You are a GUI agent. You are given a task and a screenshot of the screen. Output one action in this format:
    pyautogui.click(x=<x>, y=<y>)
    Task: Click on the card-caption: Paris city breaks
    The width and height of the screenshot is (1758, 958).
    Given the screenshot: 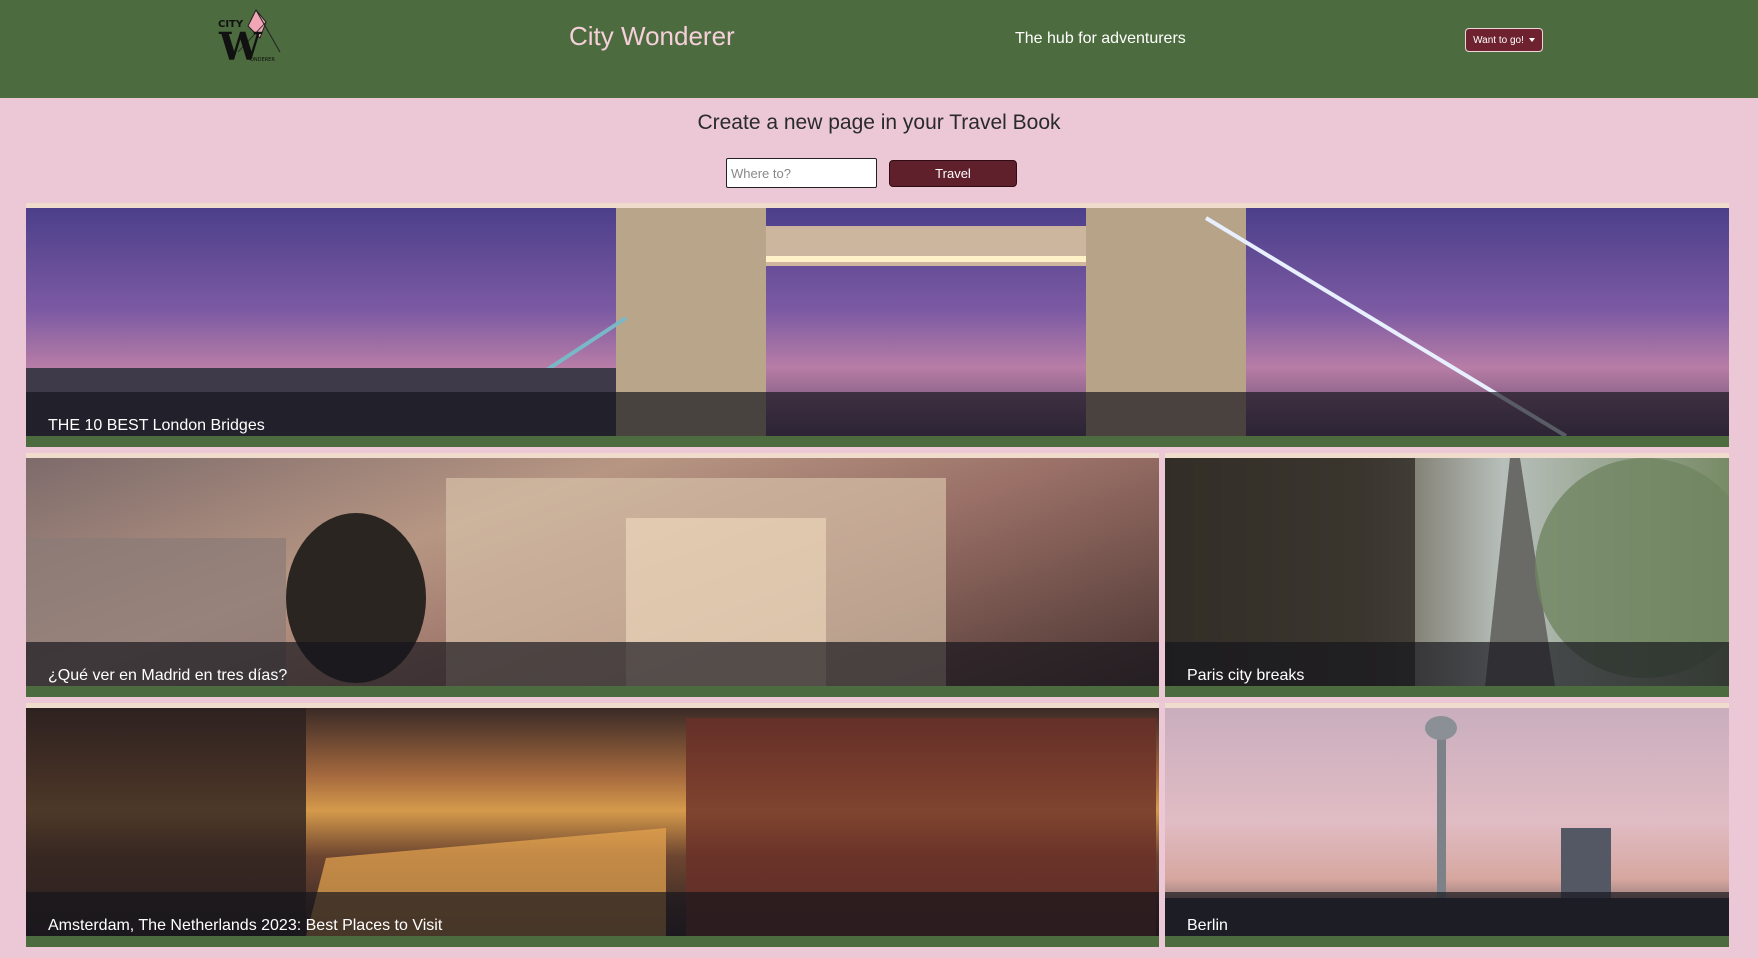 What is the action you would take?
    pyautogui.click(x=1246, y=675)
    